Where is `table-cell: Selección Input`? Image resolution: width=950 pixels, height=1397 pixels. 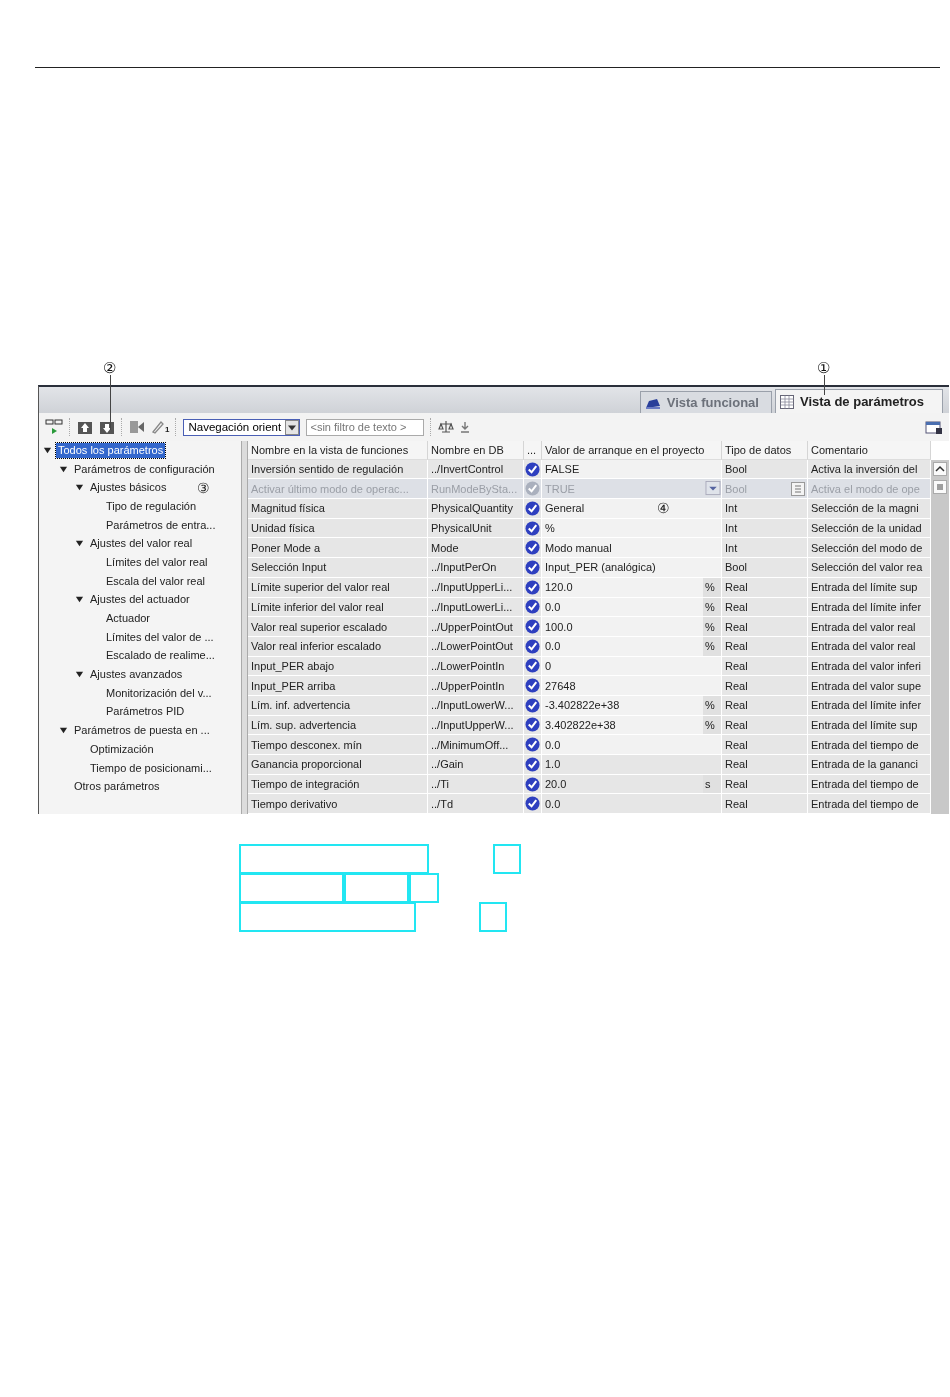 table-cell: Selección Input is located at coordinates (338, 567).